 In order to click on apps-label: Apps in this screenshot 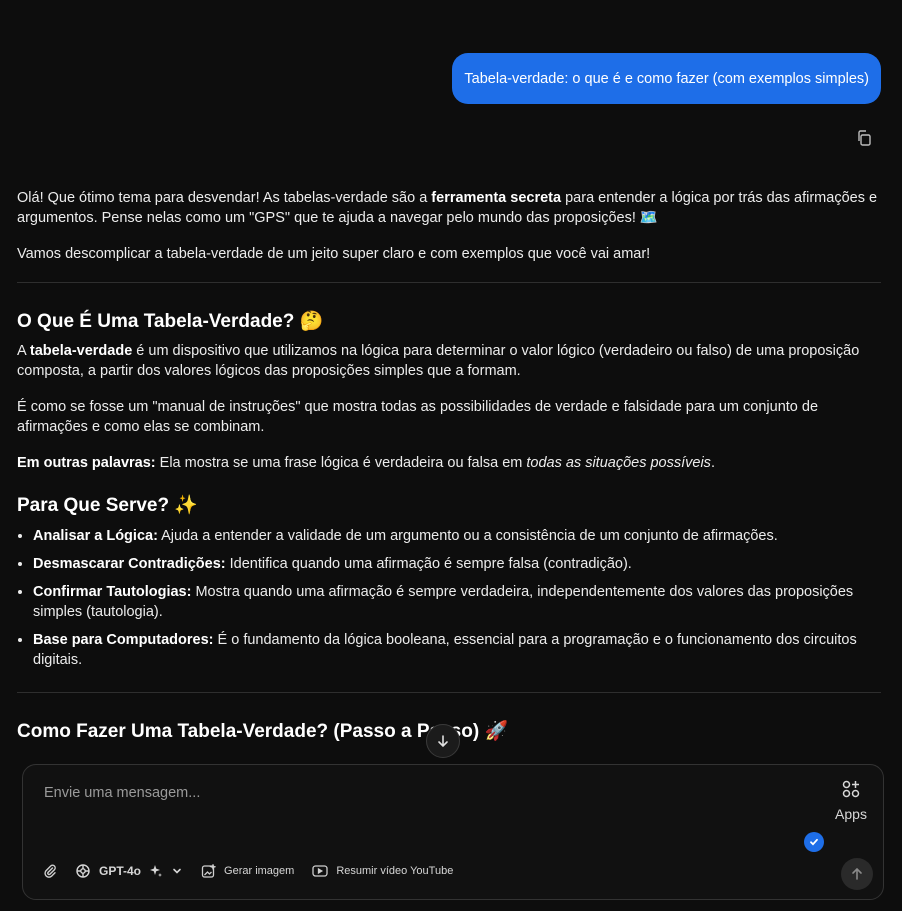, I will do `click(851, 814)`.